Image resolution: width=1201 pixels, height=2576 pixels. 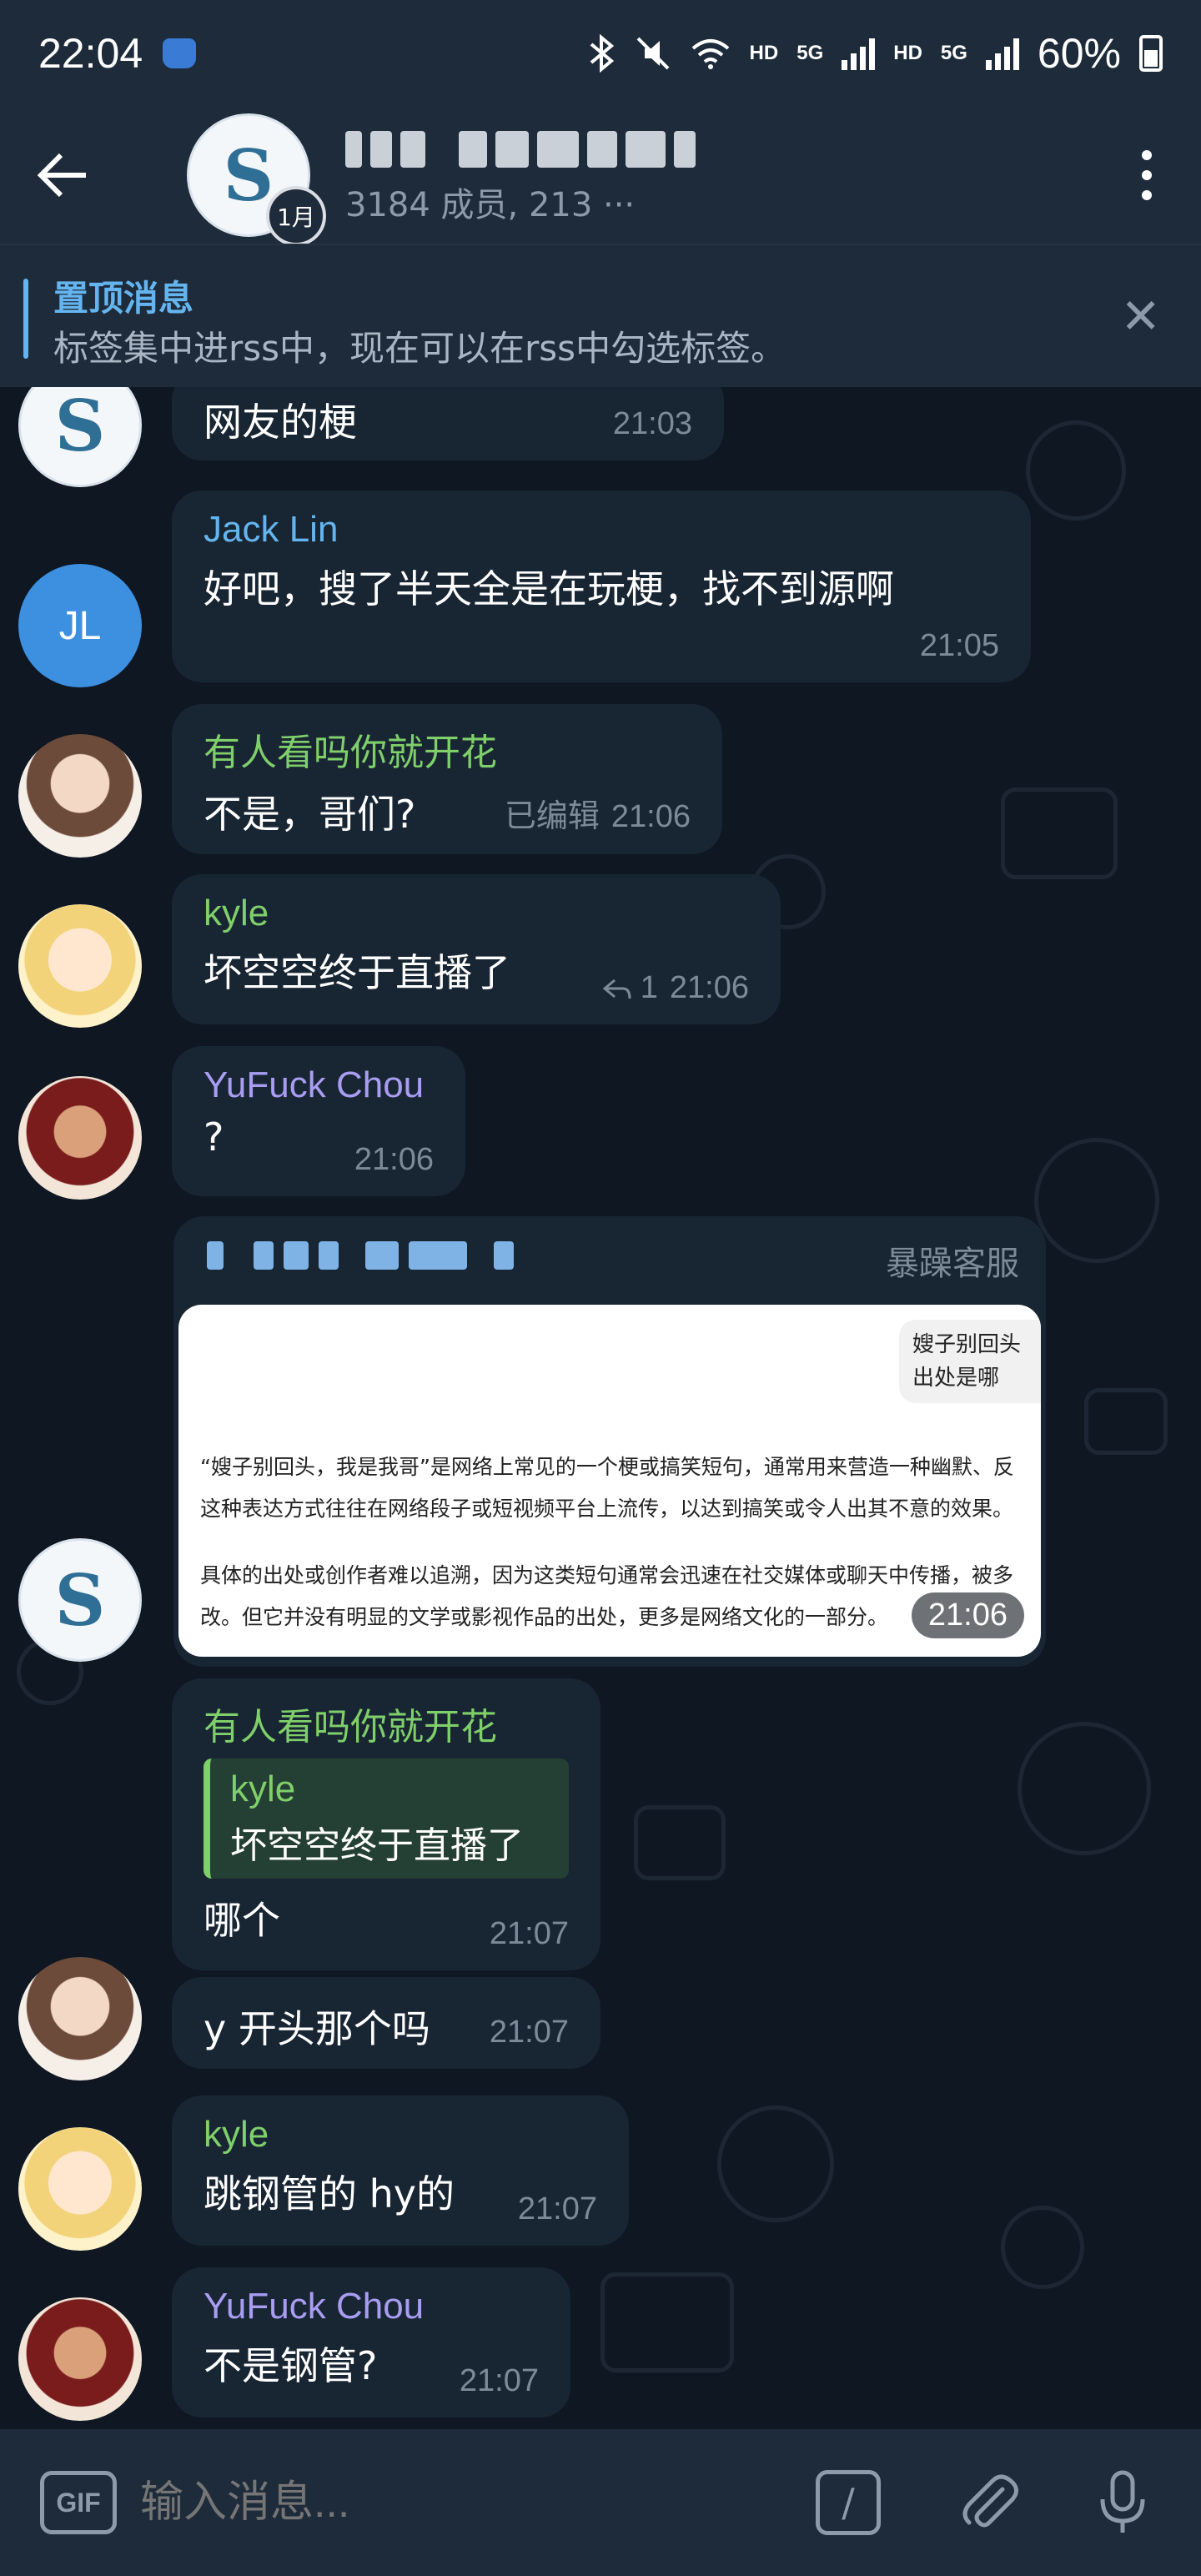 What do you see at coordinates (1151, 53) in the screenshot?
I see `battery-icon` at bounding box center [1151, 53].